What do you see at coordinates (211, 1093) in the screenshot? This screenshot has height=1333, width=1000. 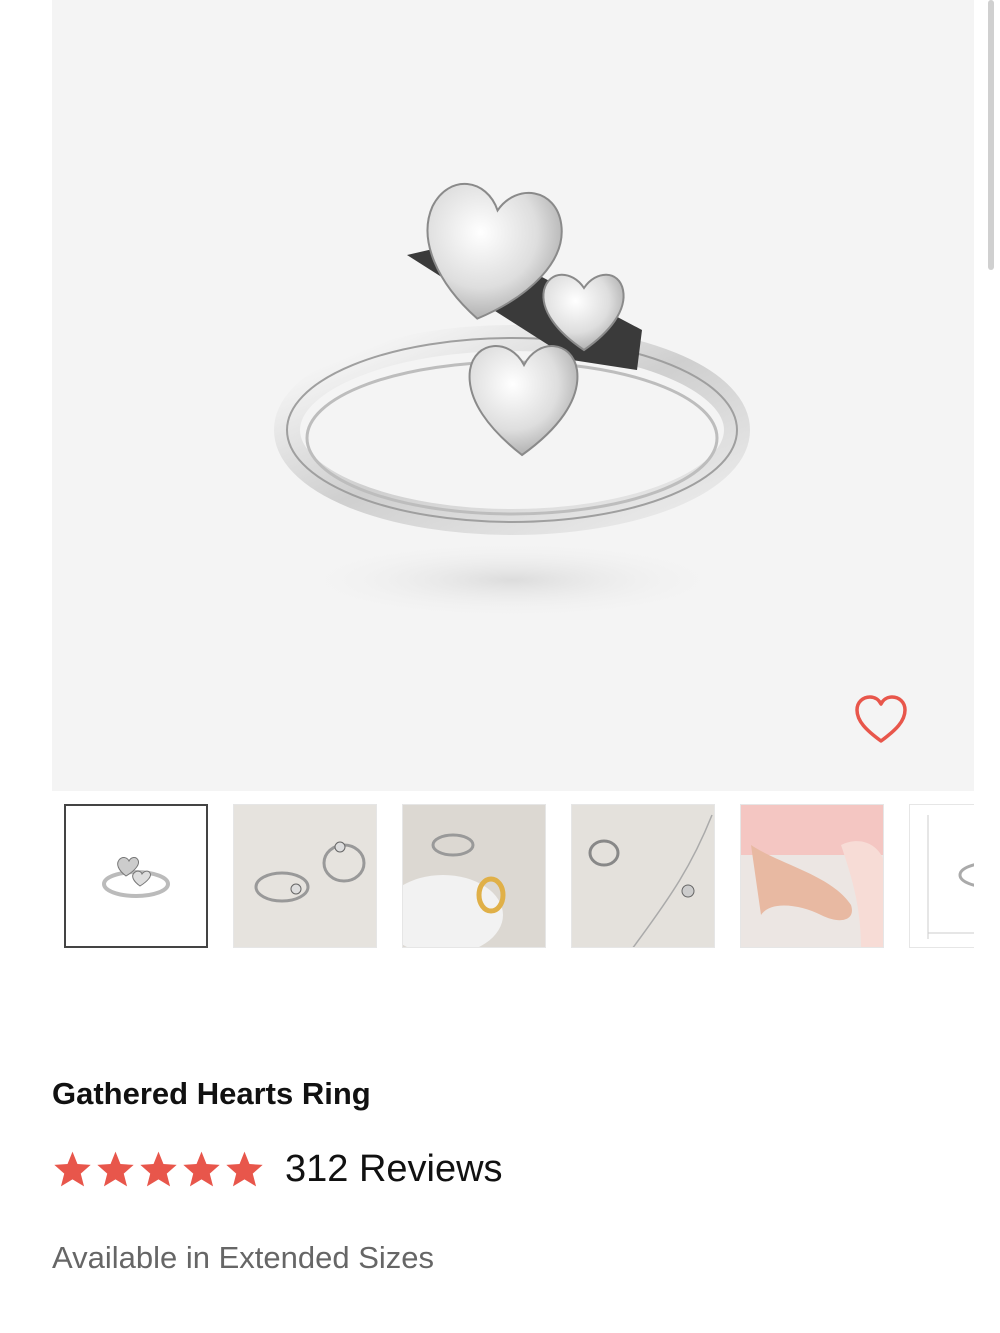 I see `product-title: Gathered Hearts Ring` at bounding box center [211, 1093].